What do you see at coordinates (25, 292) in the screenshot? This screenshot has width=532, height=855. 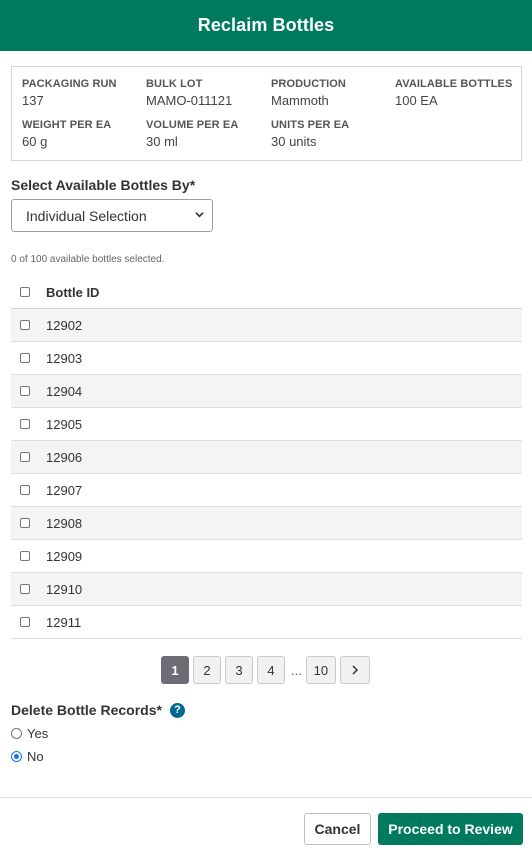 I see `select-all-checkbox` at bounding box center [25, 292].